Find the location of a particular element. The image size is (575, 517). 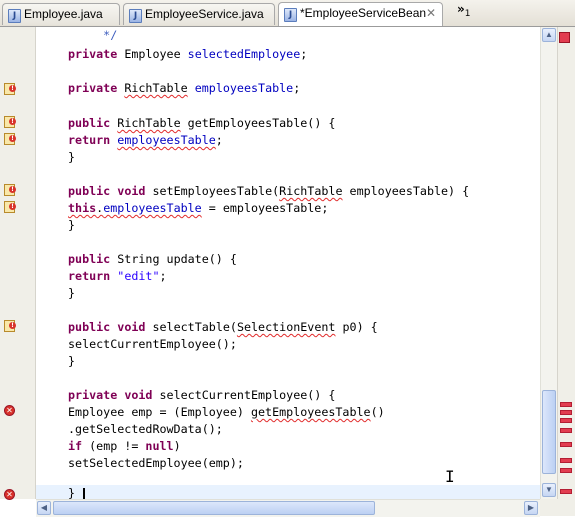

overview-ruler is located at coordinates (566, 263).